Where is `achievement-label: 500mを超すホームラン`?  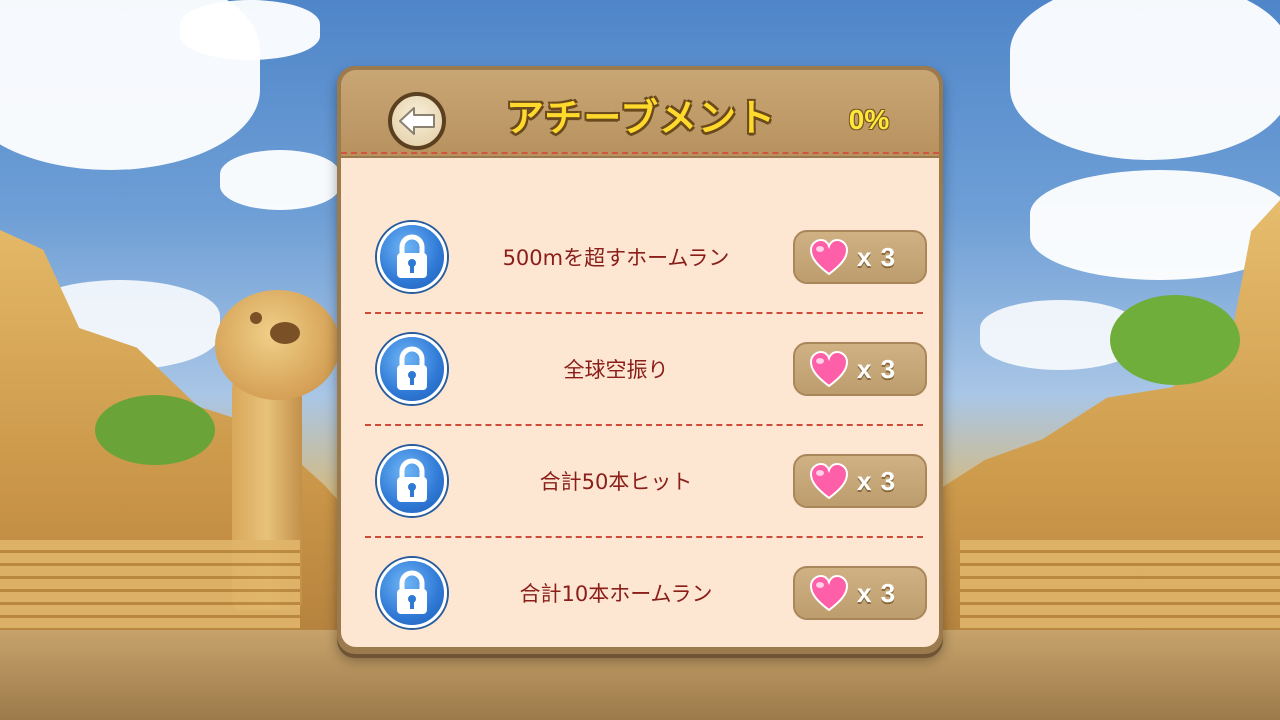
achievement-label: 500mを超すホームラン is located at coordinates (616, 258).